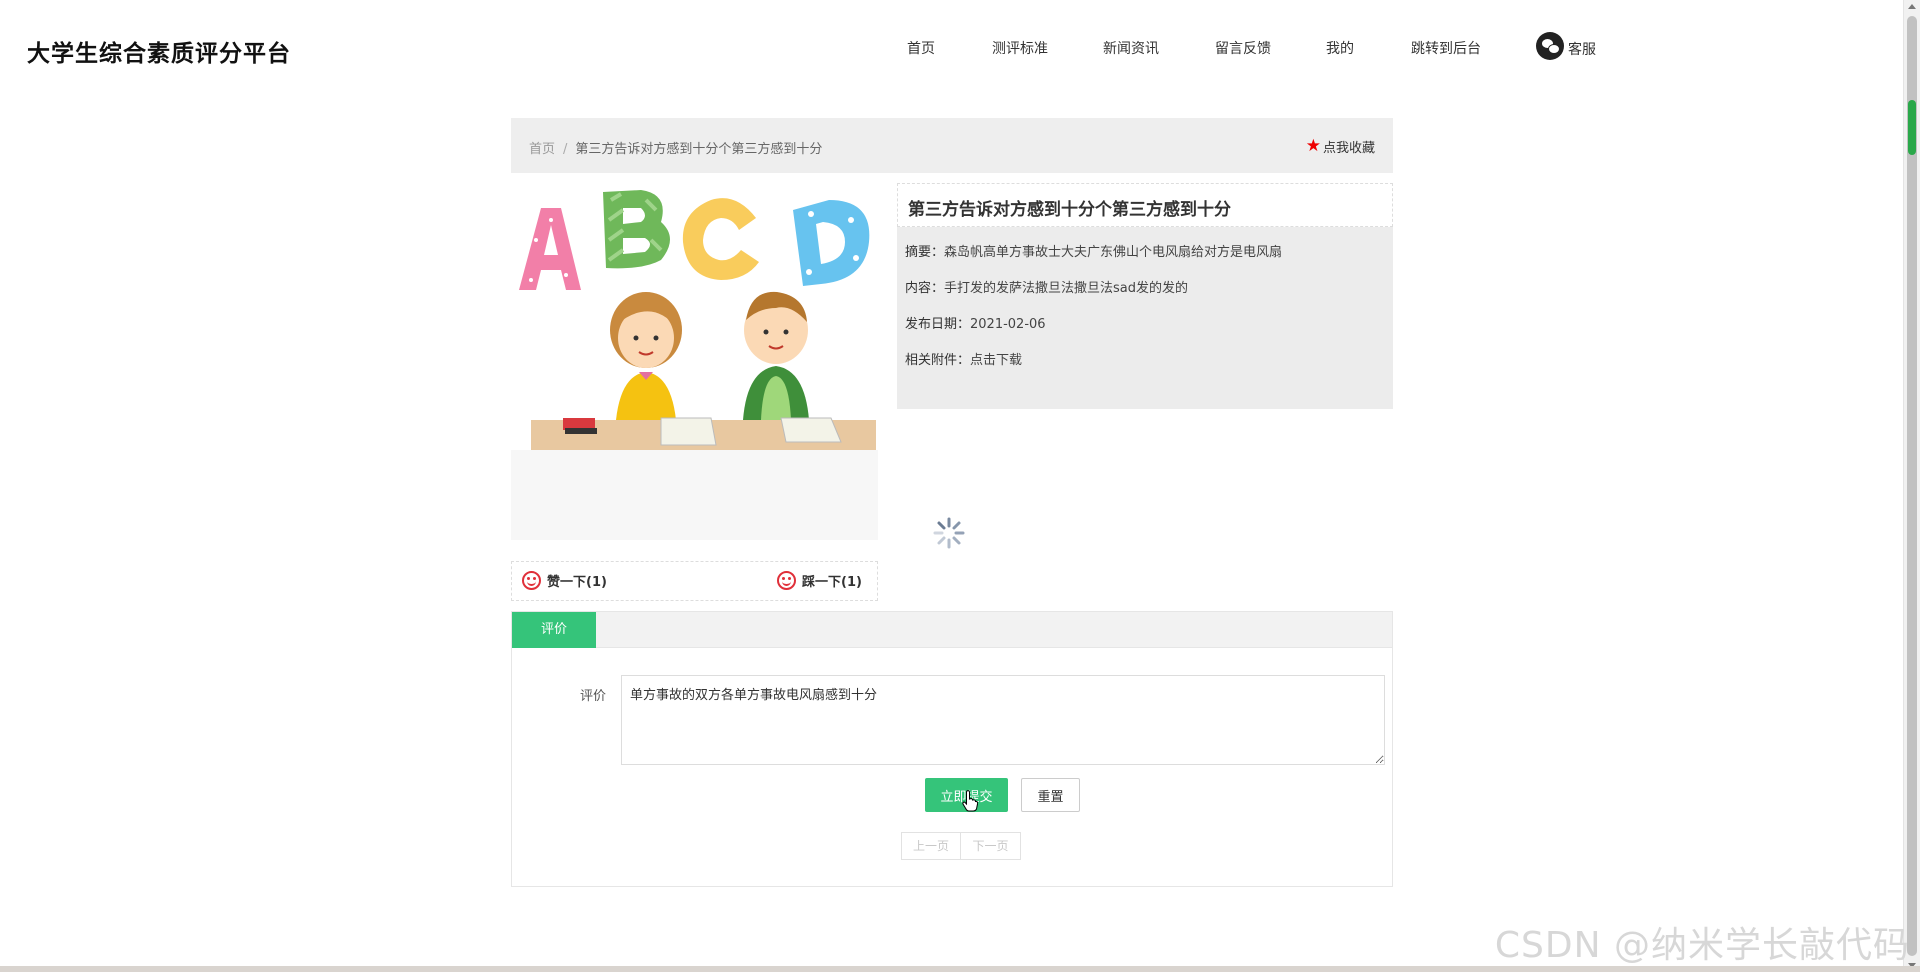 The width and height of the screenshot is (1920, 972). Describe the element at coordinates (970, 801) in the screenshot. I see `hand-cursor-icon` at that location.